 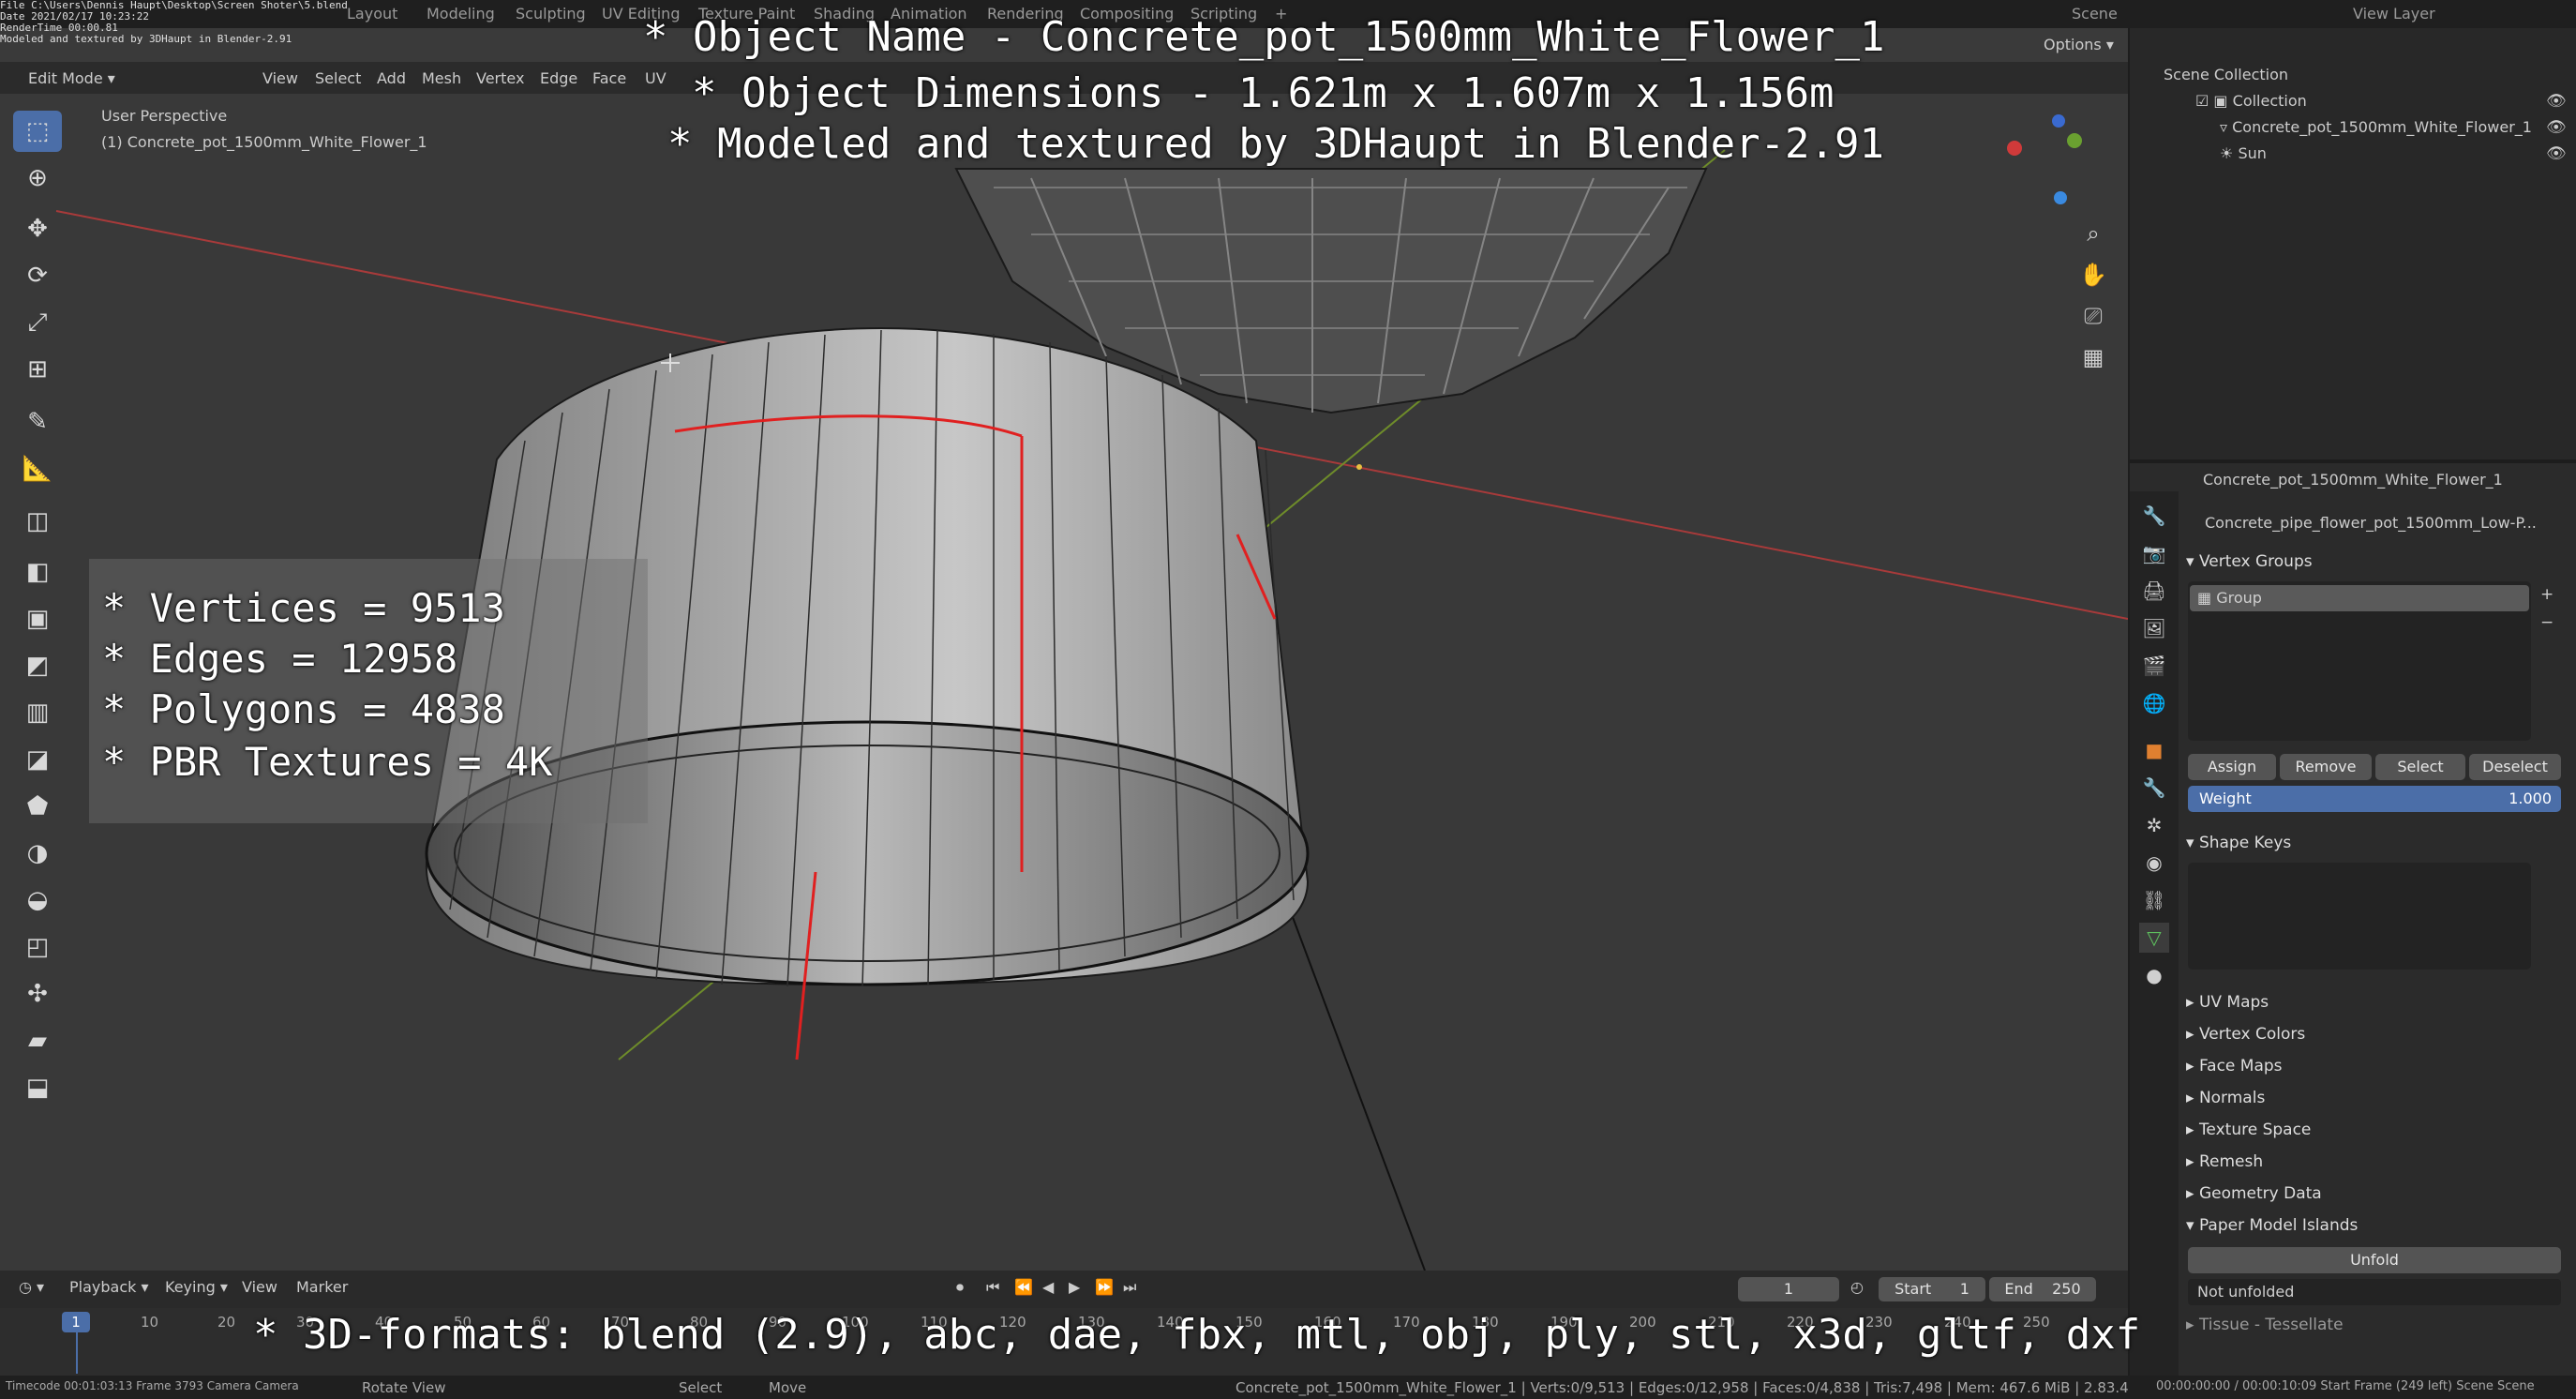 What do you see at coordinates (38, 854) in the screenshot?
I see `spin-icon: ◑` at bounding box center [38, 854].